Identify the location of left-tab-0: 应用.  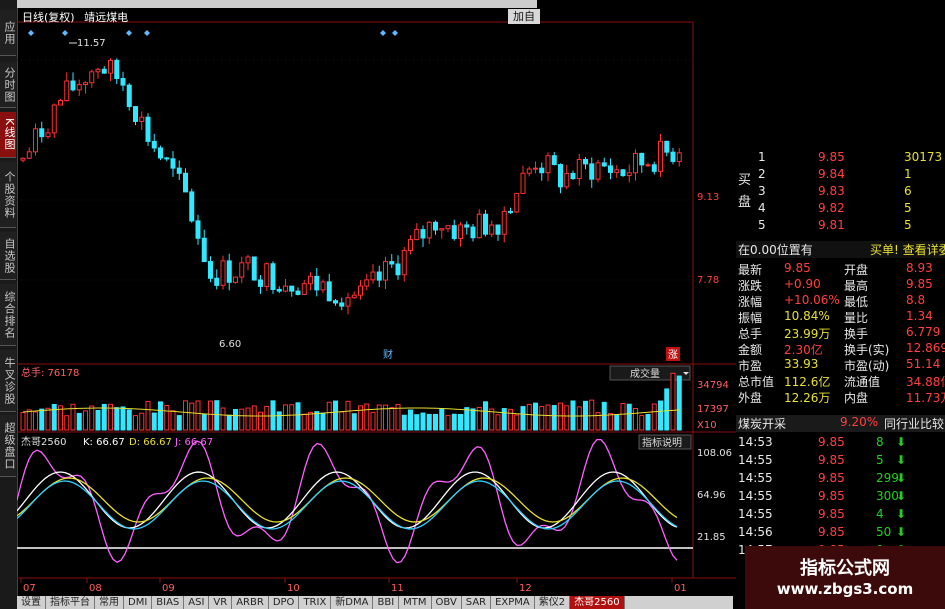
(8, 33).